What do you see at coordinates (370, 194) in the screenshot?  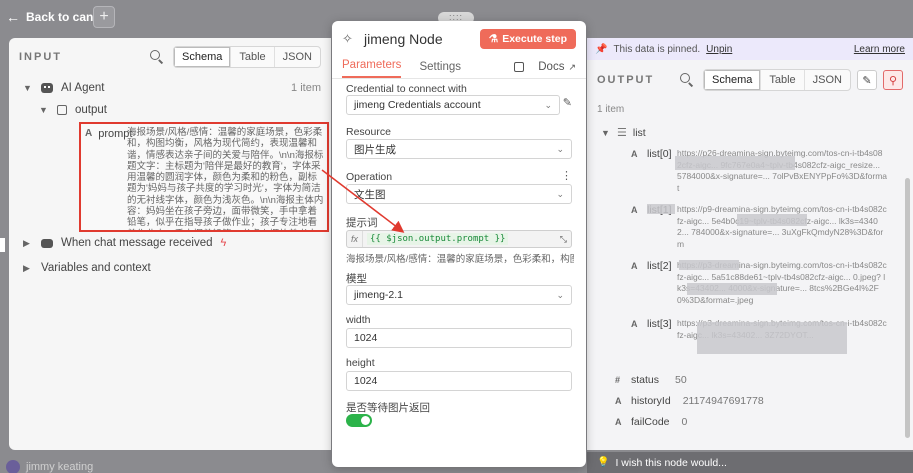 I see `operation-value: 文生图` at bounding box center [370, 194].